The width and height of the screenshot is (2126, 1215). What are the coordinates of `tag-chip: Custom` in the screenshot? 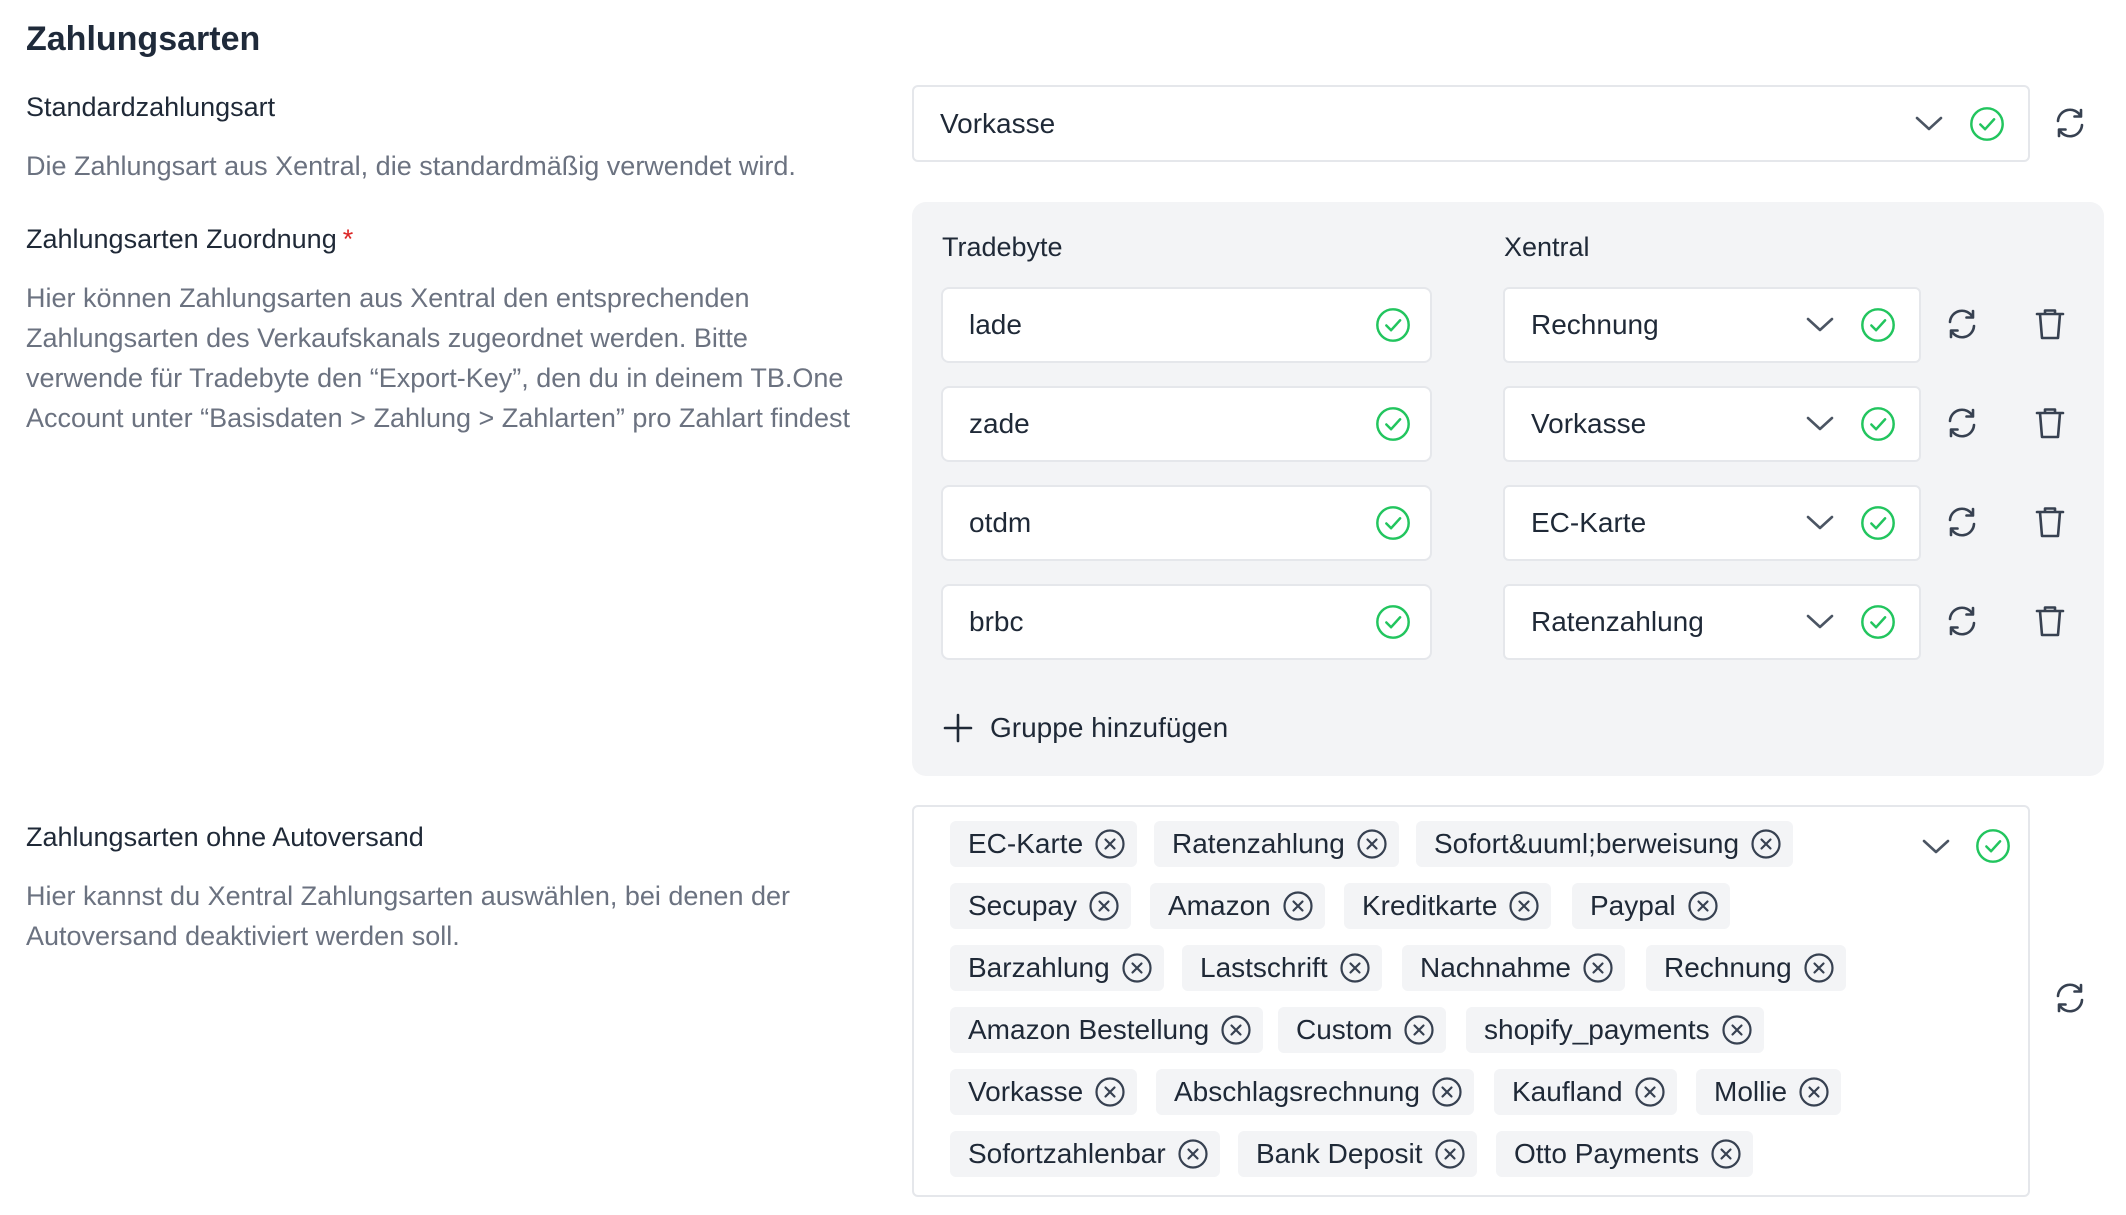 It's located at (1362, 1030).